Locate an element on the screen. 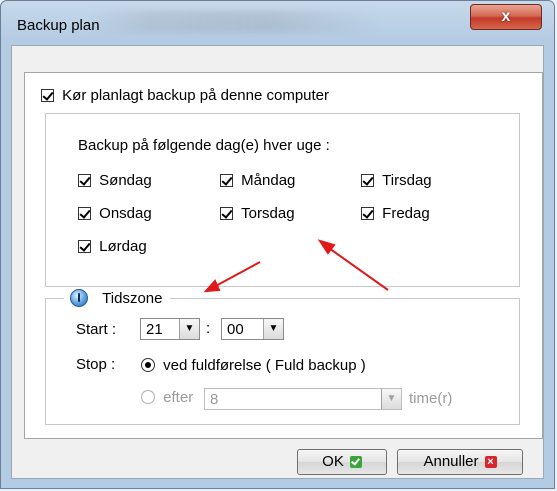 Image resolution: width=557 pixels, height=491 pixels. annotation-arrowhead is located at coordinates (212, 286).